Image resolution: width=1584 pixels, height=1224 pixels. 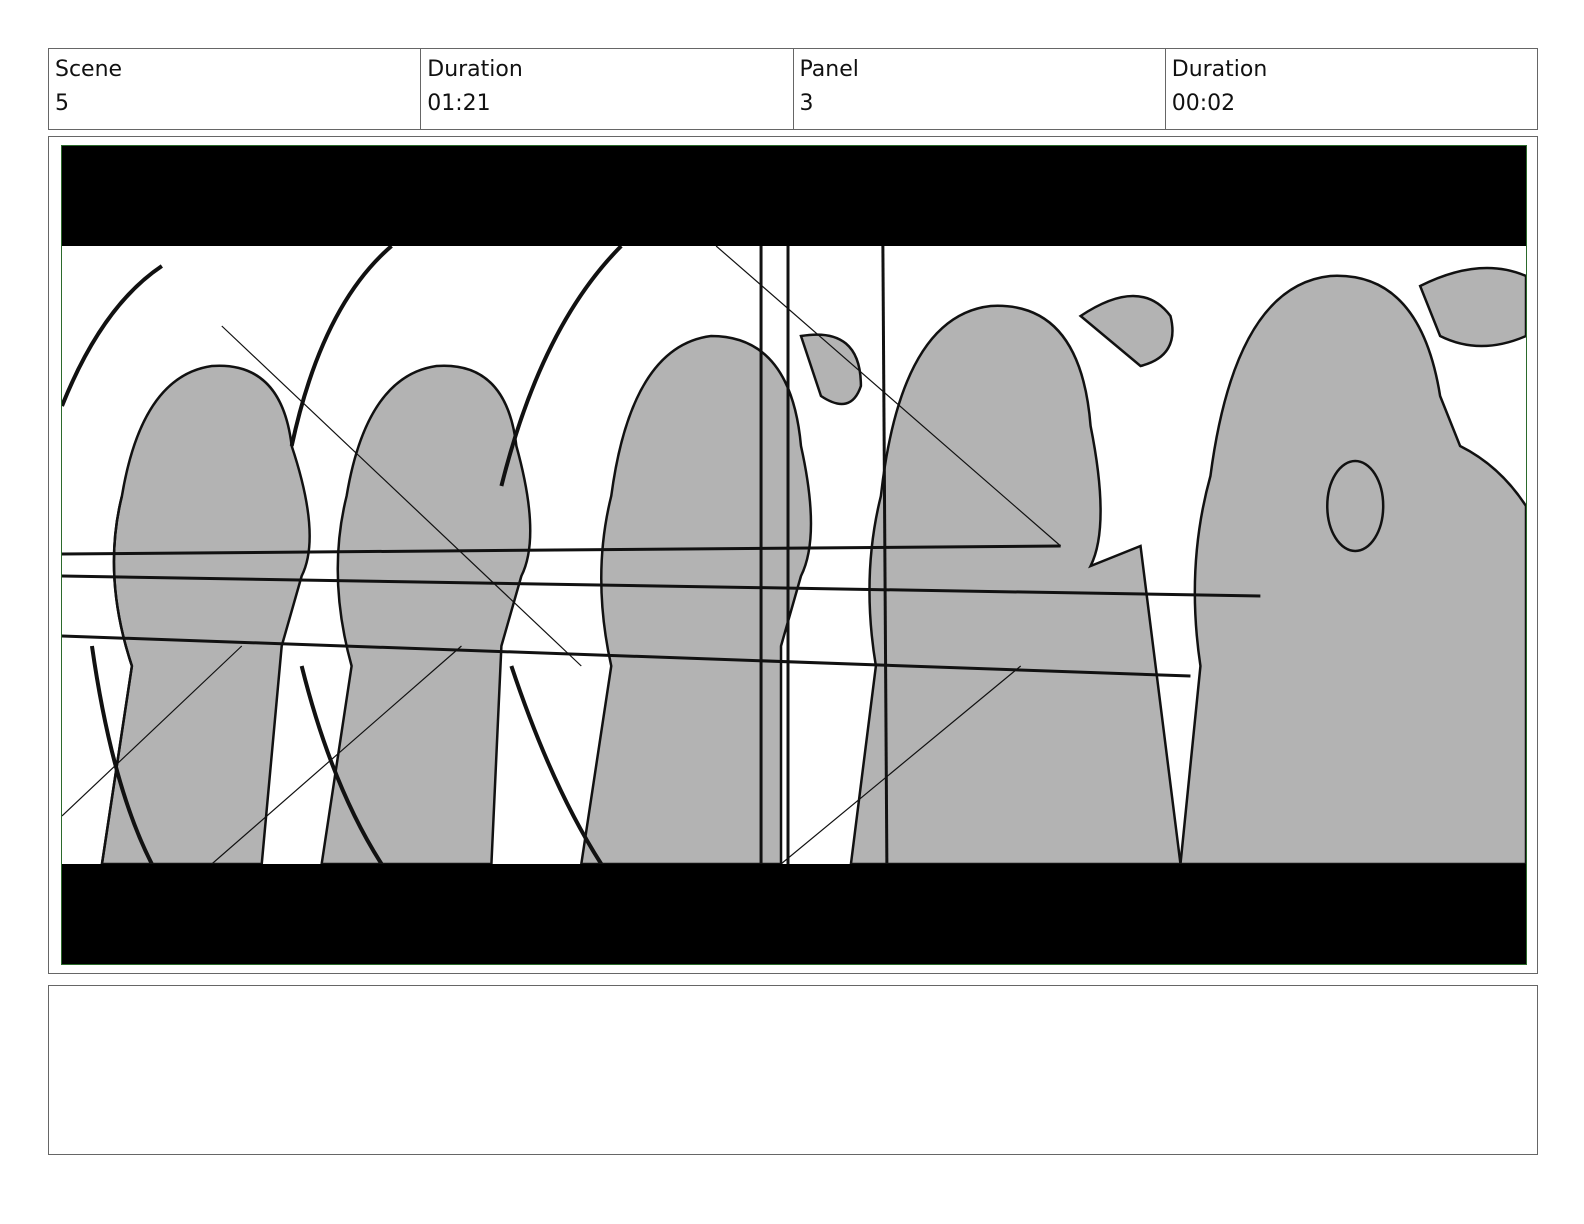 I want to click on letterbox-top, so click(x=794, y=196).